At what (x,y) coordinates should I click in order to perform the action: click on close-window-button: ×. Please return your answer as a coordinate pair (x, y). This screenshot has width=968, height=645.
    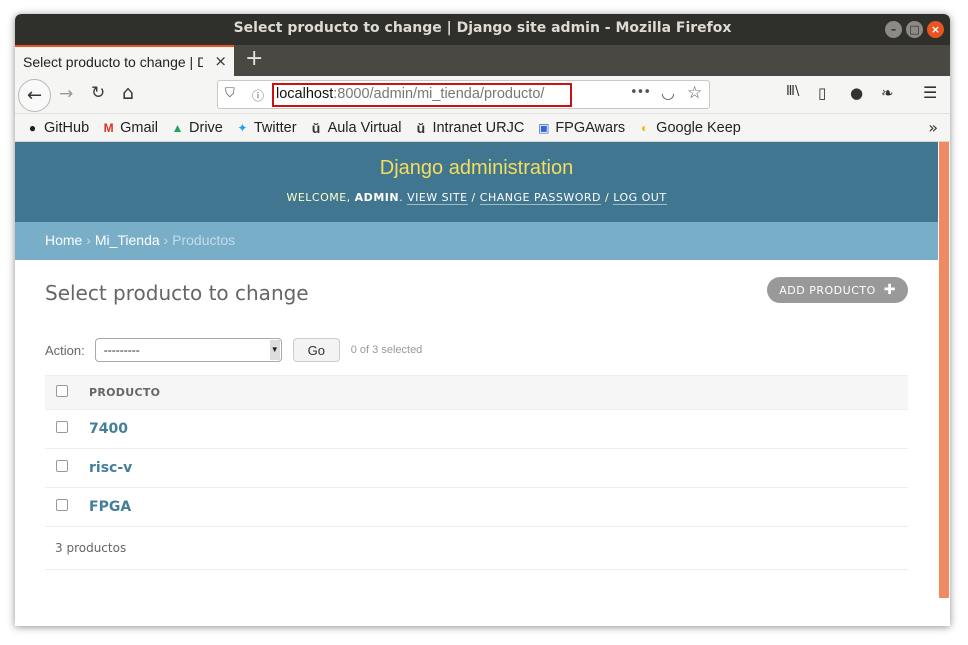
    Looking at the image, I should click on (935, 29).